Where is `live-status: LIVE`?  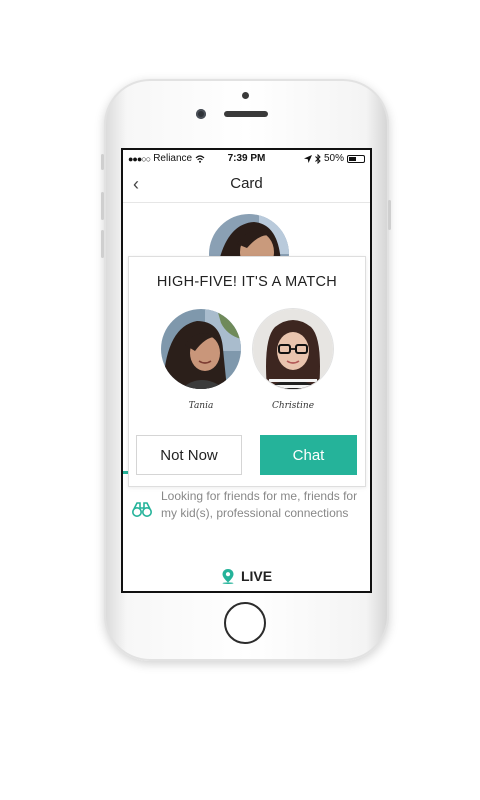
live-status: LIVE is located at coordinates (246, 576).